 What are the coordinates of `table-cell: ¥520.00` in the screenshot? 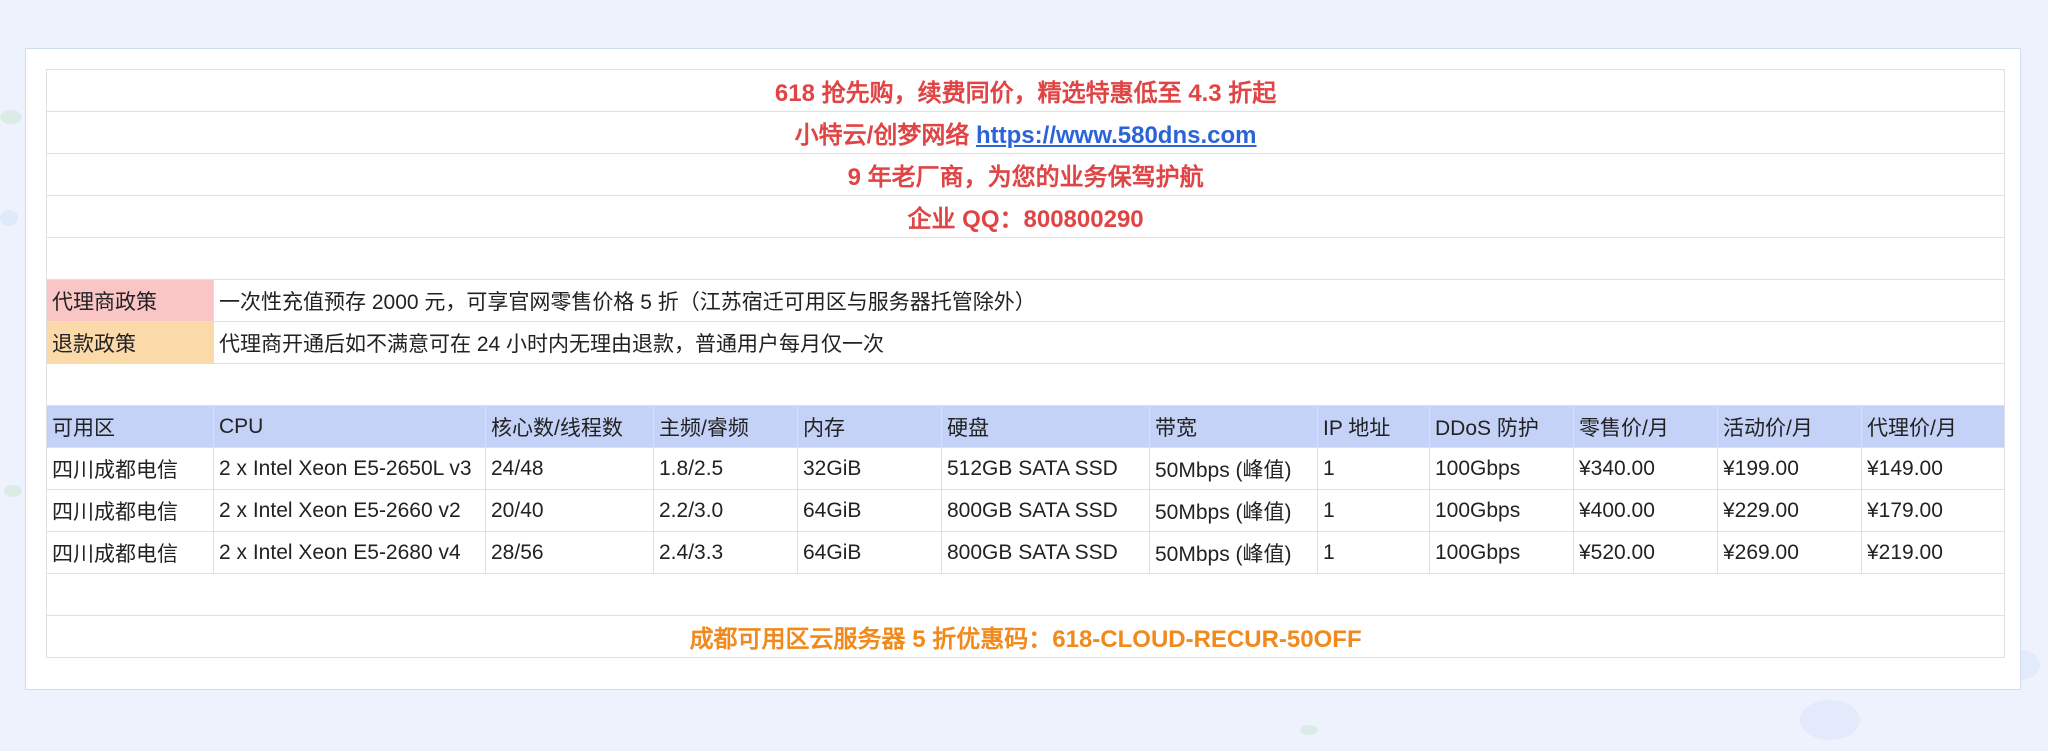 It's located at (1645, 552).